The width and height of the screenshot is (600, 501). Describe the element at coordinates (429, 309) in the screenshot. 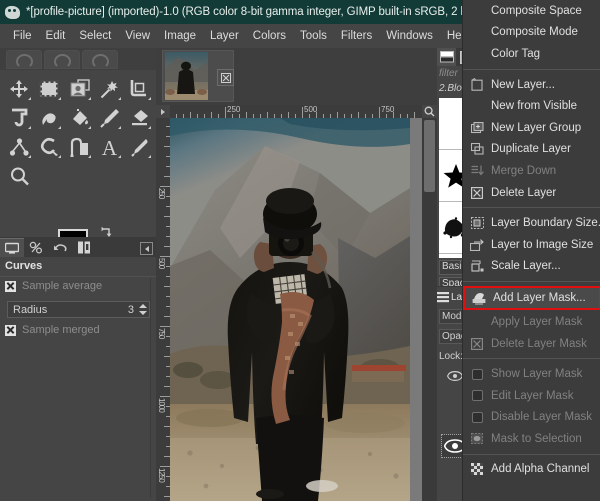

I see `canvas-vertical-scrollbar` at that location.